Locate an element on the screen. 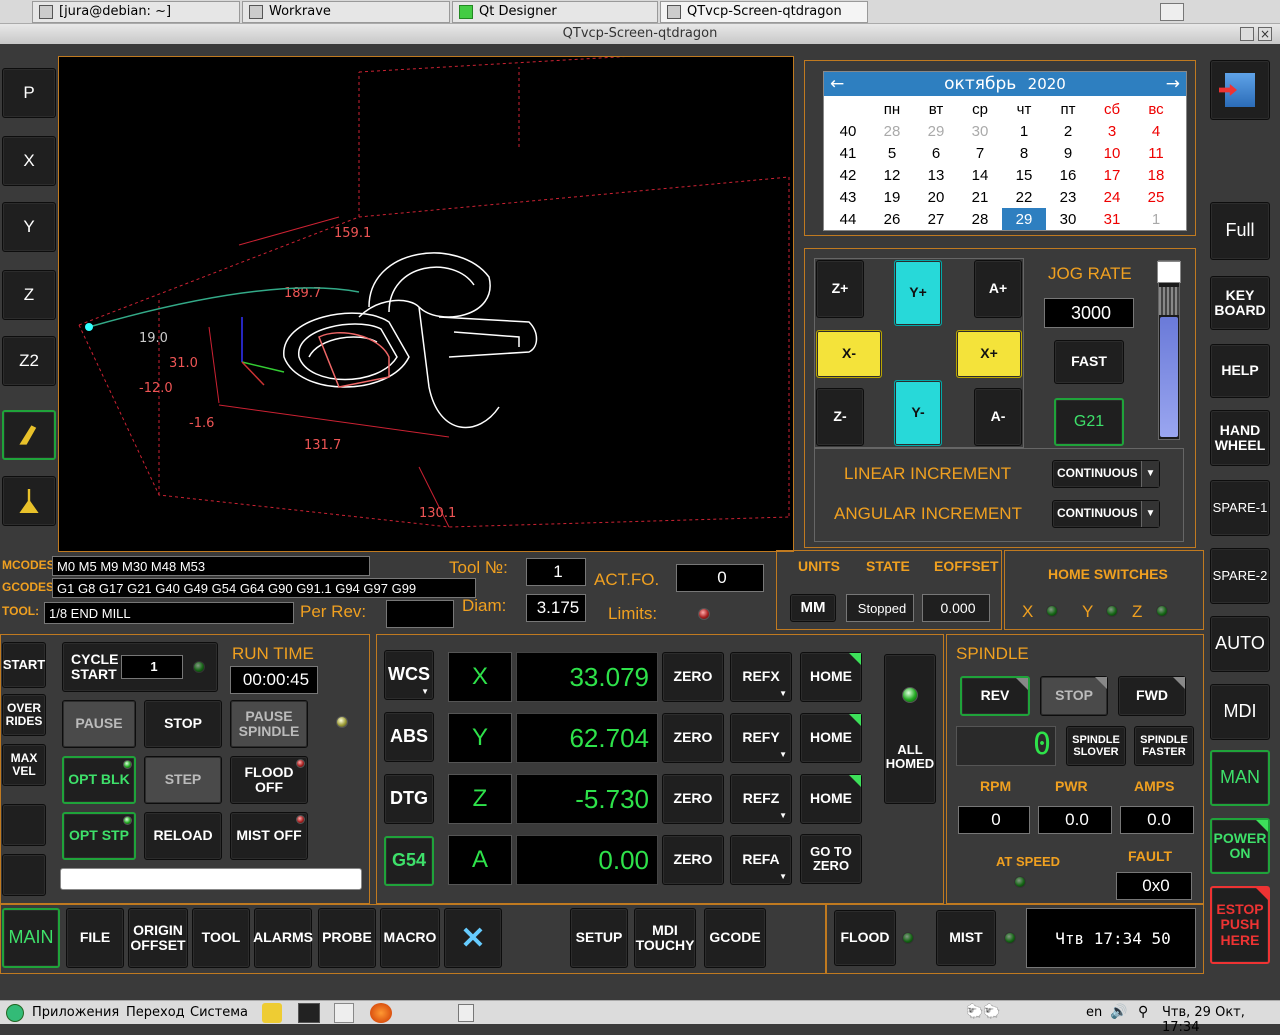 The width and height of the screenshot is (1280, 1035). angular-increment-select: CONTINUOUS ▼ is located at coordinates (1106, 514).